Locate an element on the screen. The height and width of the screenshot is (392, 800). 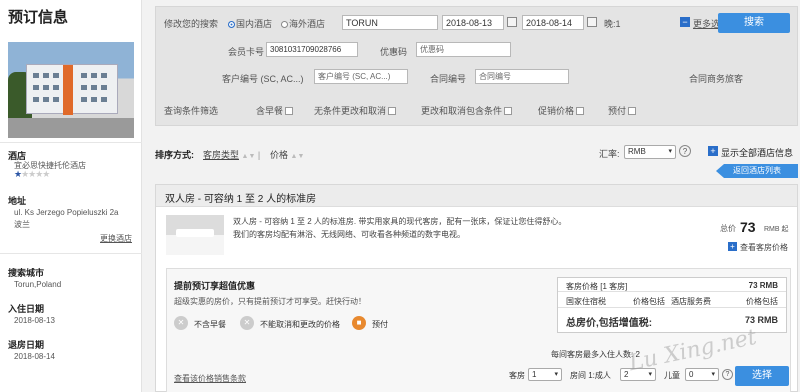
no-cancel-icon: ✕ is located at coordinates (247, 323).